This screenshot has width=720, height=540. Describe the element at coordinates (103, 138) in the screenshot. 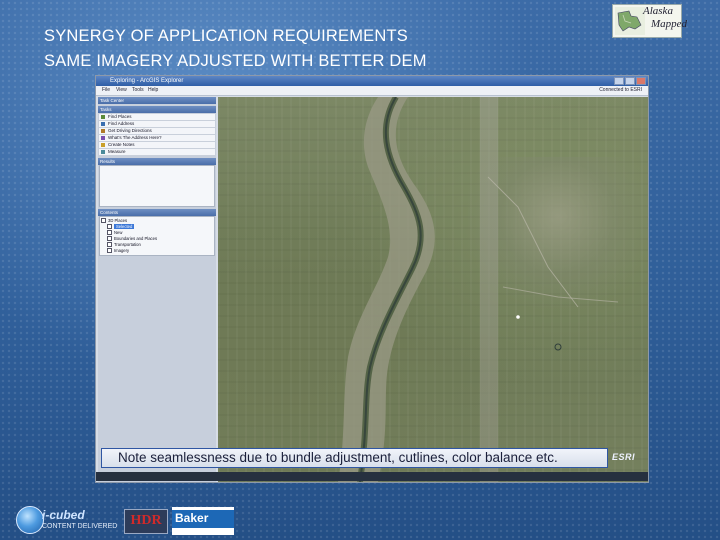

I see `address-here-icon` at that location.